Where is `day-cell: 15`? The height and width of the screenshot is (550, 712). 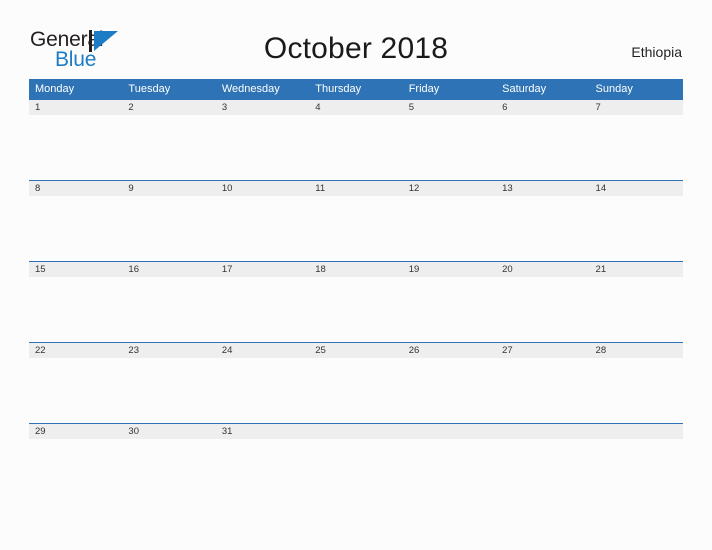
day-cell: 15 is located at coordinates (76, 301).